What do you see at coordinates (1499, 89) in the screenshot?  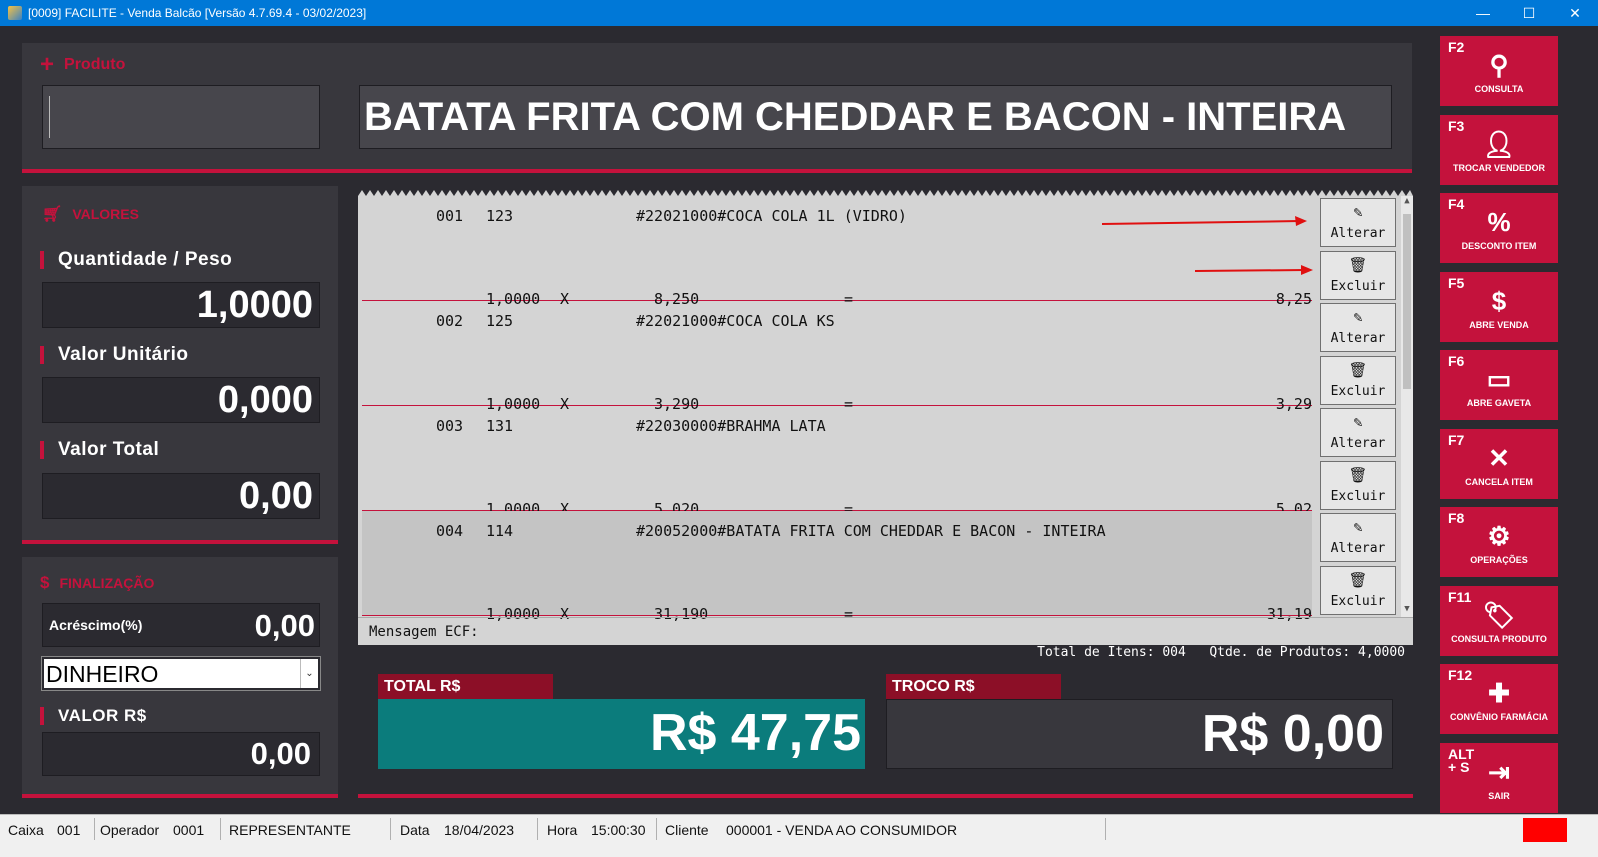 I see `side-button-label: CONSULTA` at bounding box center [1499, 89].